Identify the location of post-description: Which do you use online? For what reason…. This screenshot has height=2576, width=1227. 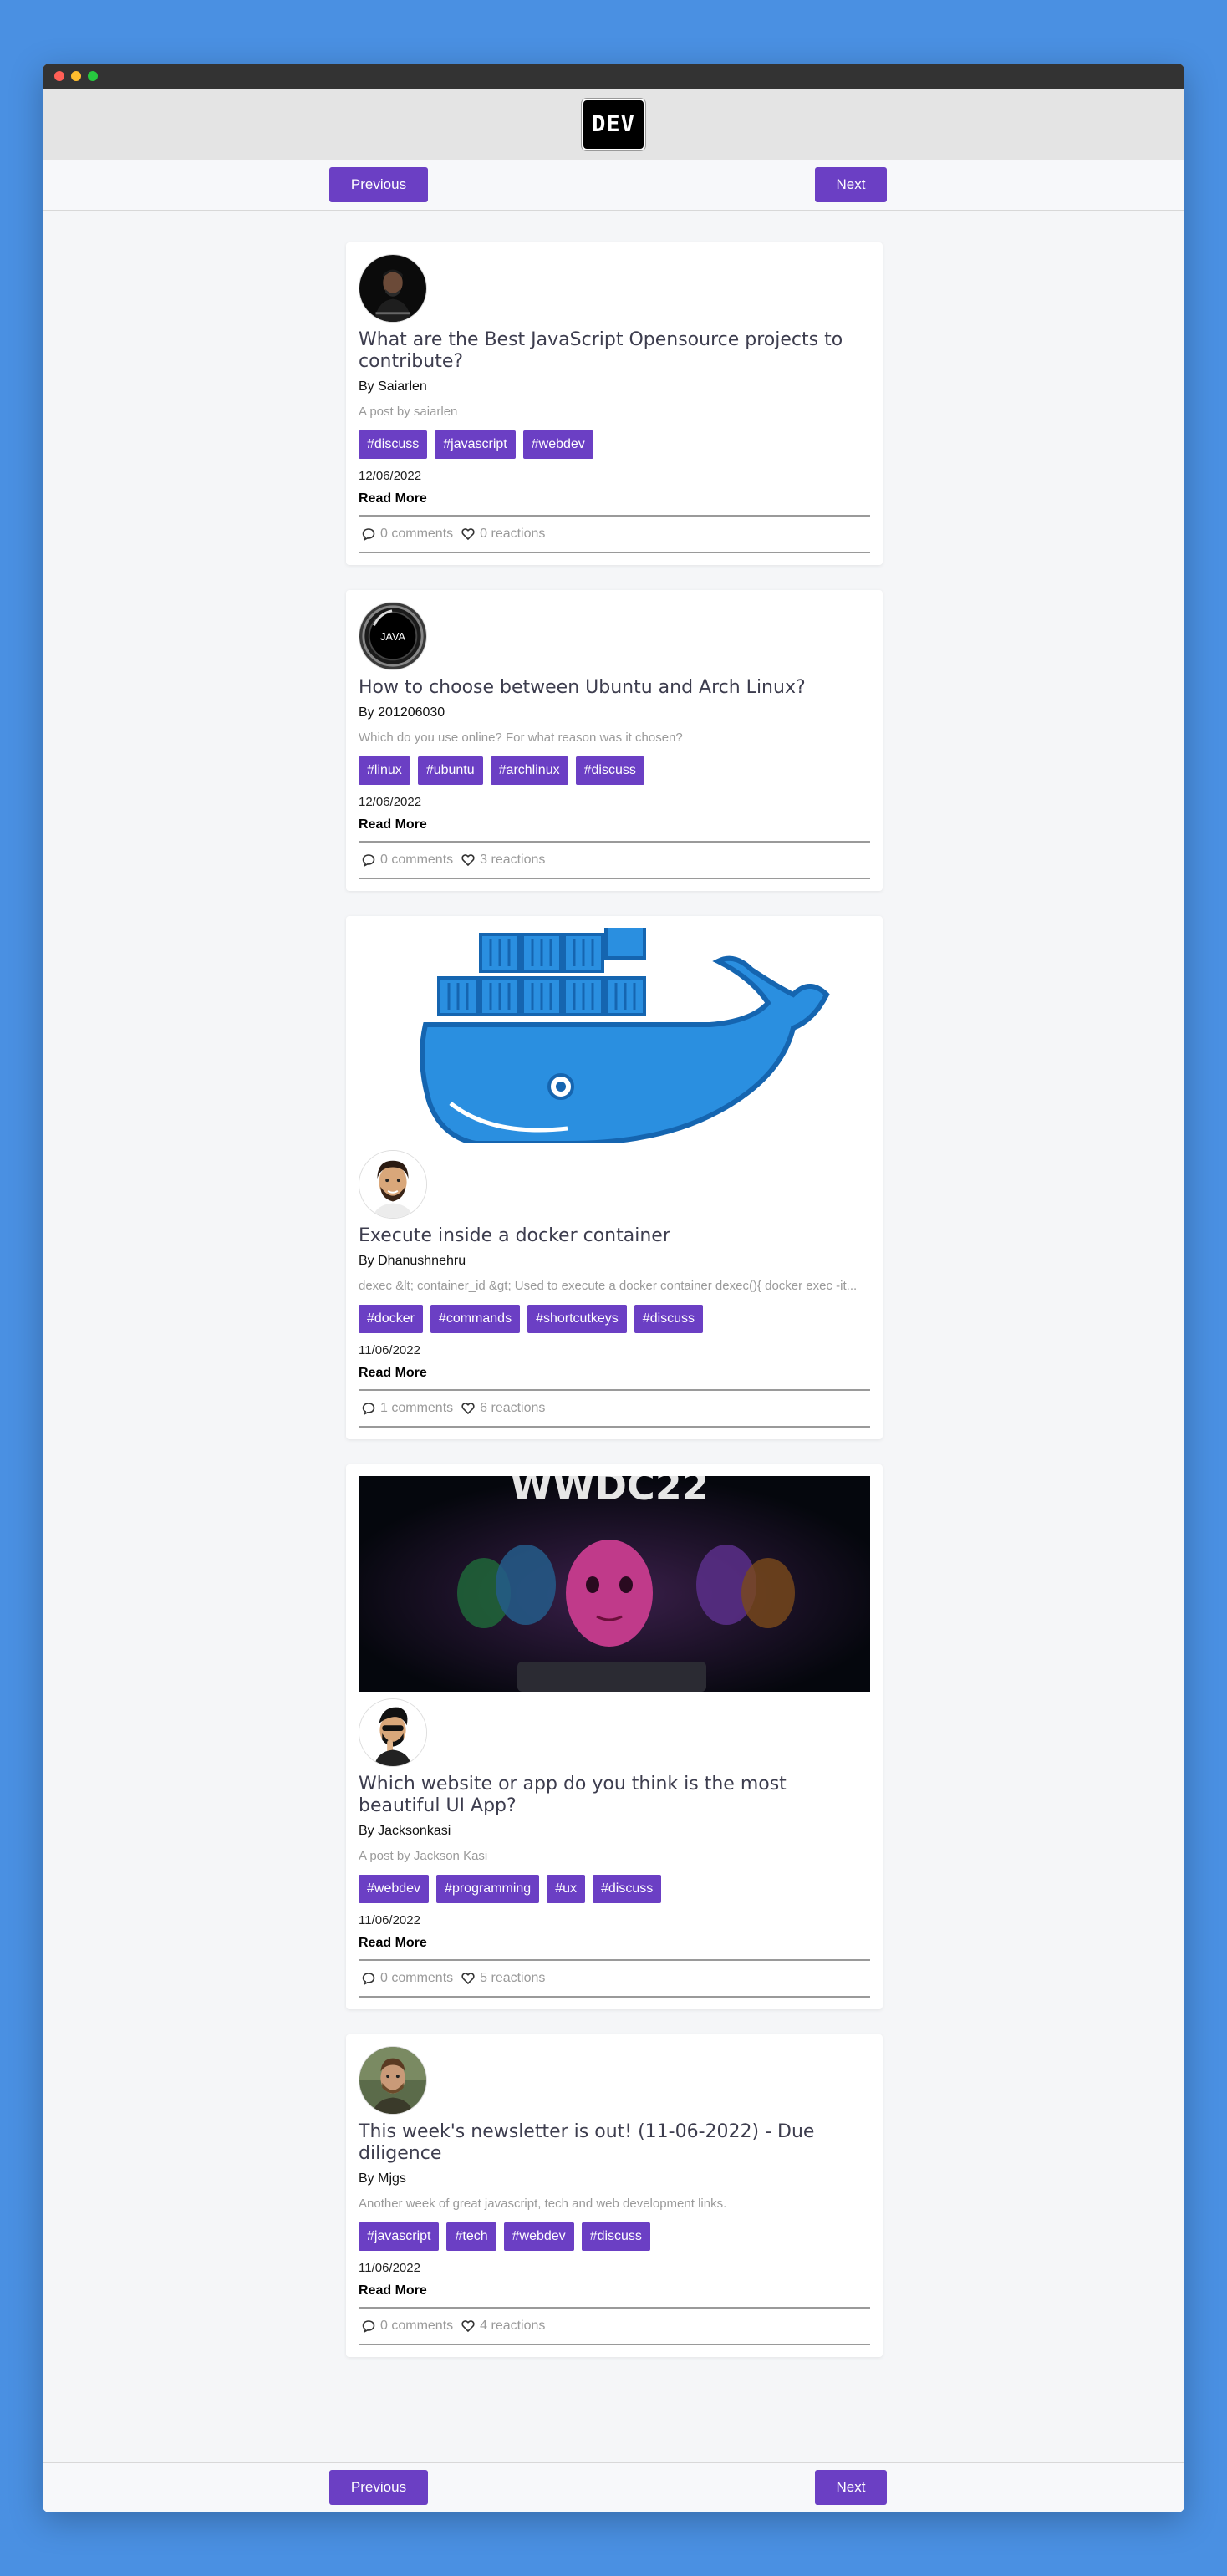
(521, 738).